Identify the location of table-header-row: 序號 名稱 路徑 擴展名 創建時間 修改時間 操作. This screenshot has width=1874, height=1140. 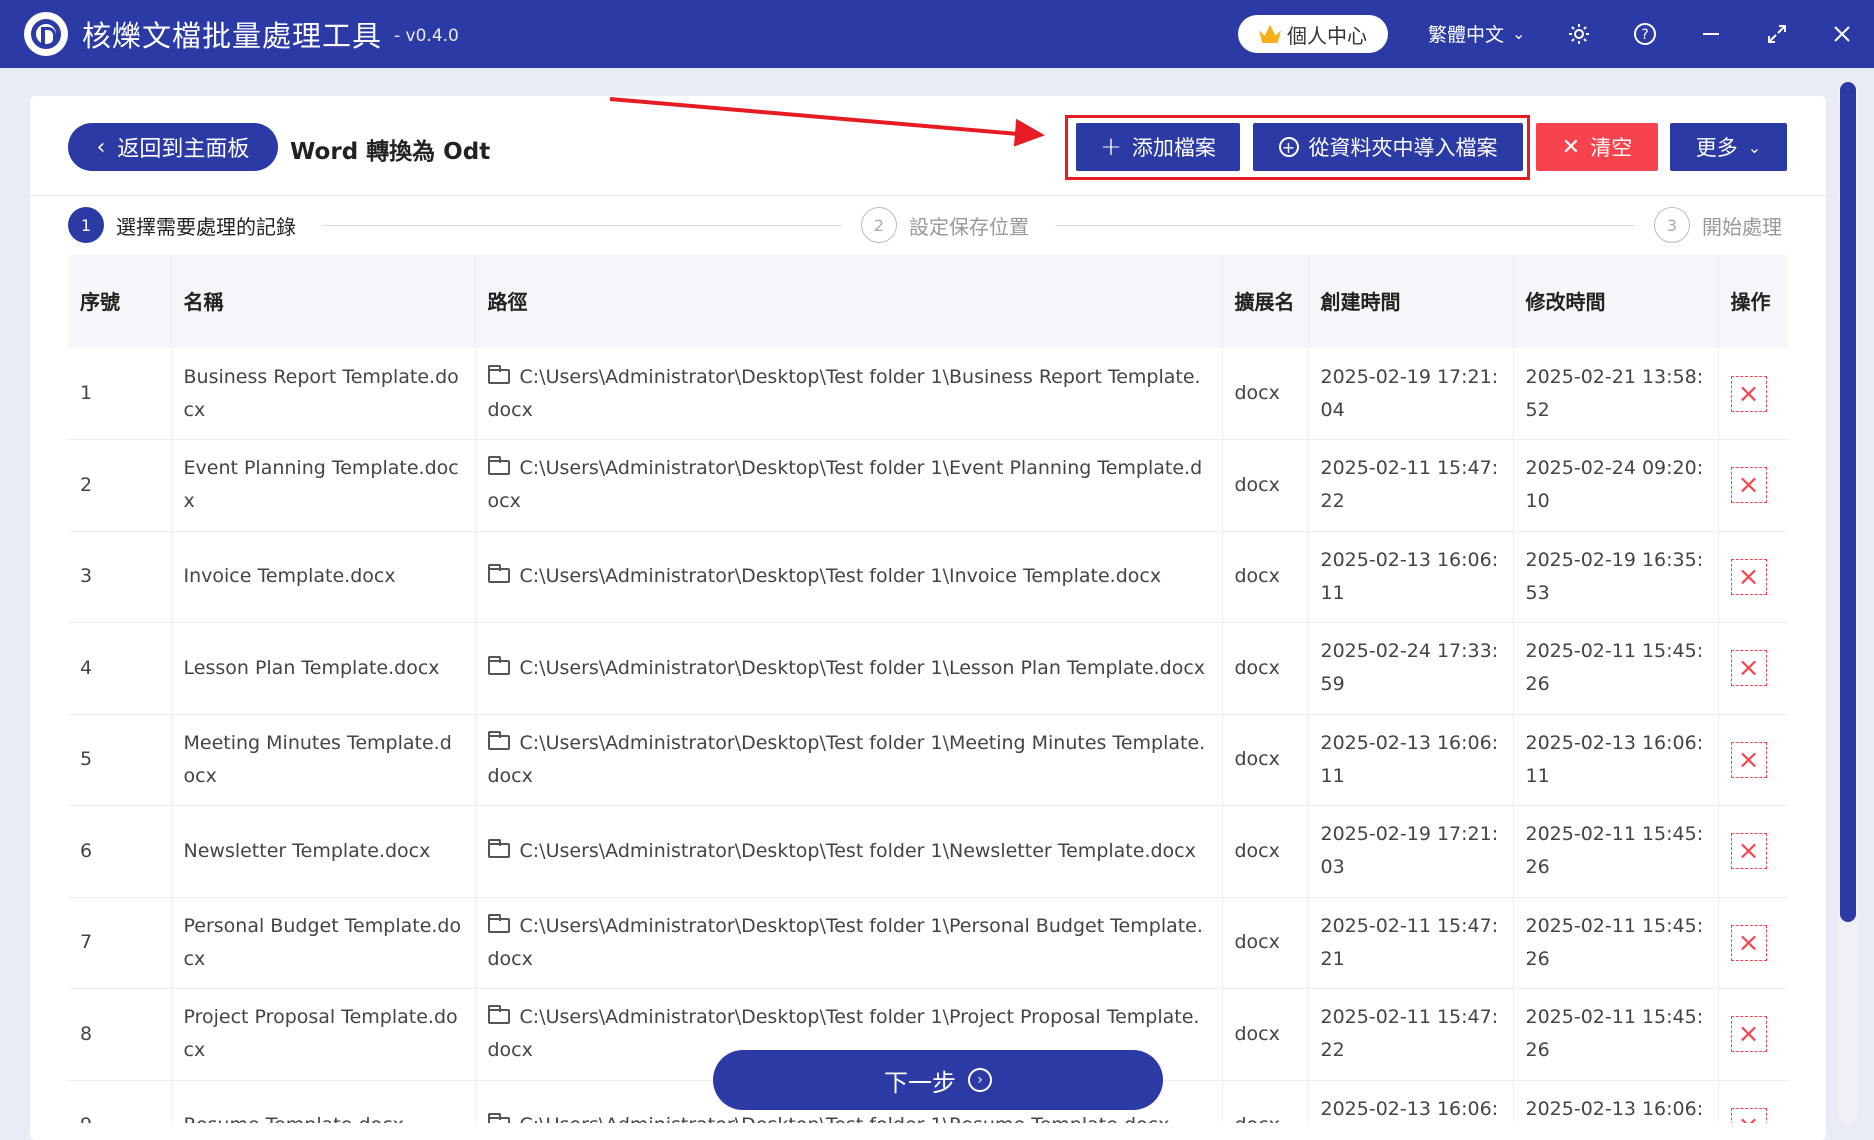
(928, 301).